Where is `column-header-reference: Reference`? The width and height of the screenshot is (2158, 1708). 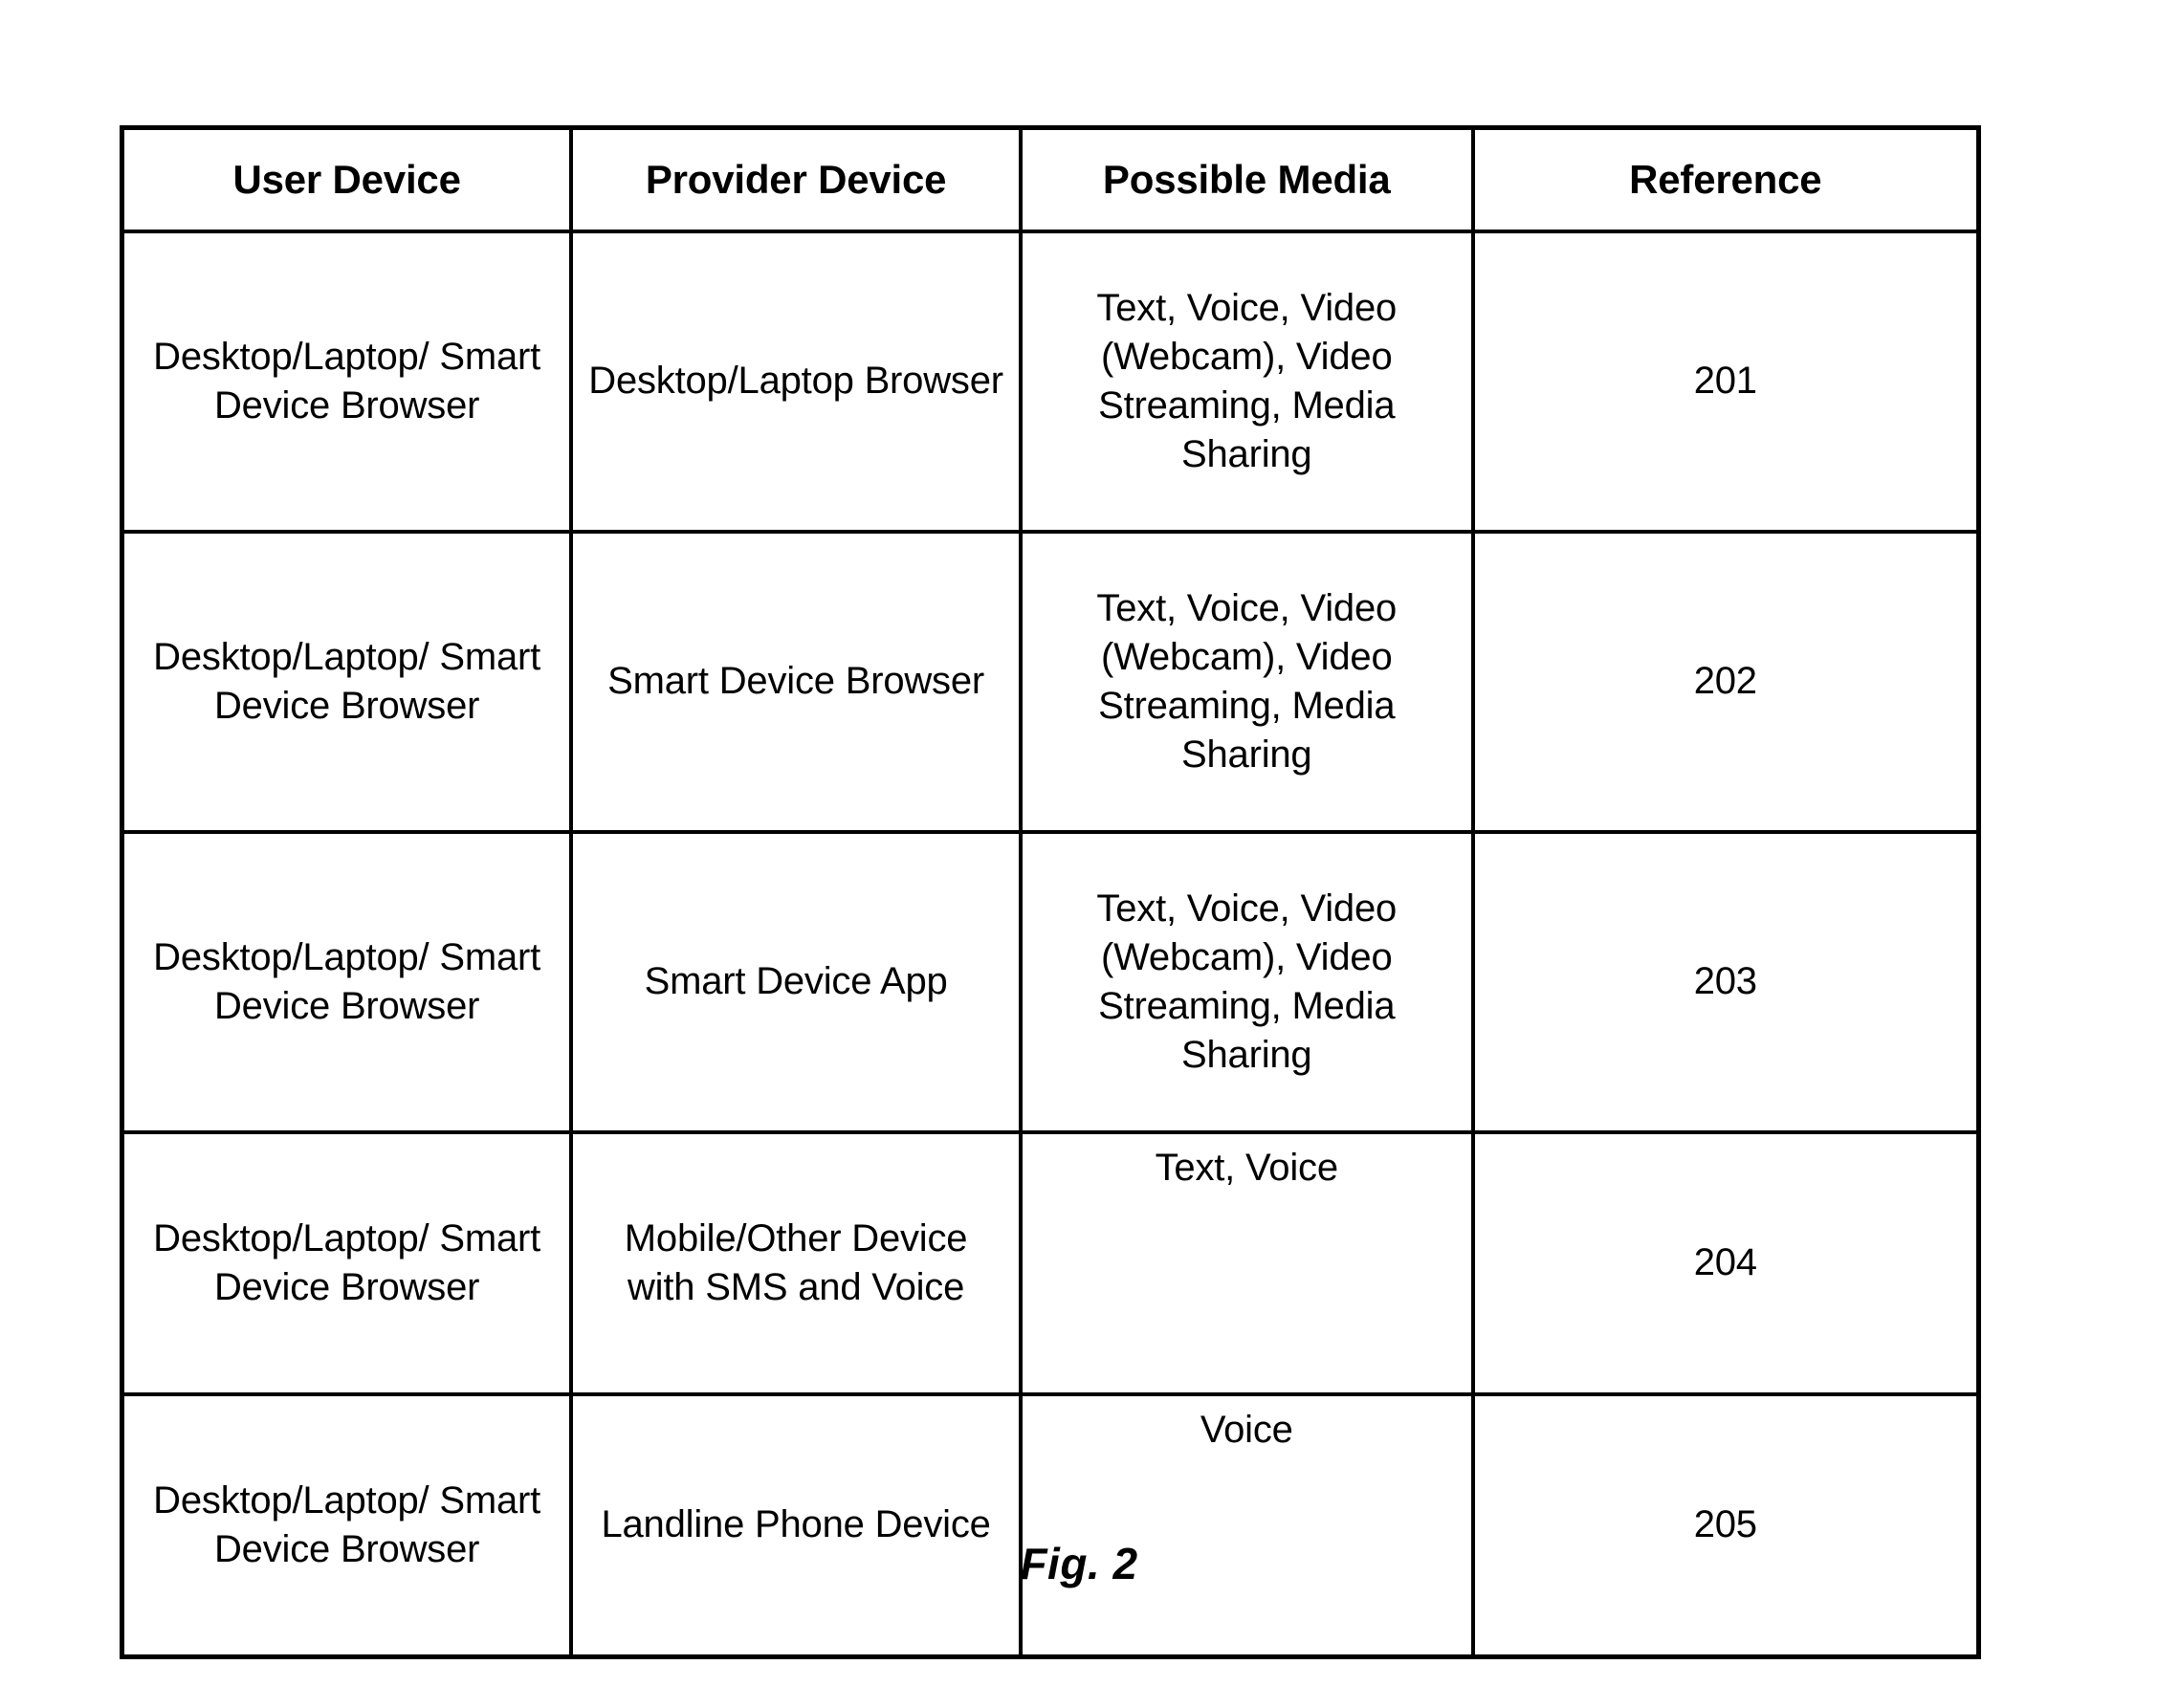
column-header-reference: Reference is located at coordinates (1726, 179).